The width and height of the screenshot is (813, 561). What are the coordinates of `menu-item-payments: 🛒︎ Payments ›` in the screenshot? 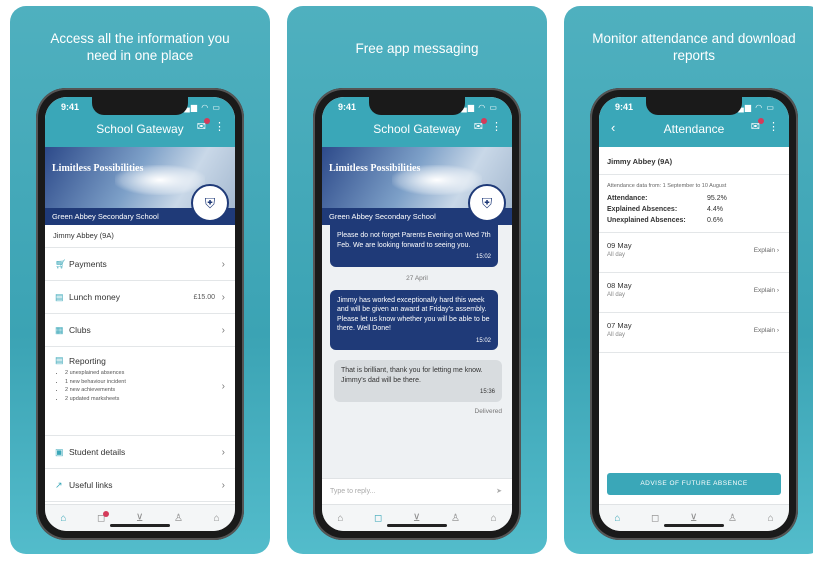 It's located at (140, 264).